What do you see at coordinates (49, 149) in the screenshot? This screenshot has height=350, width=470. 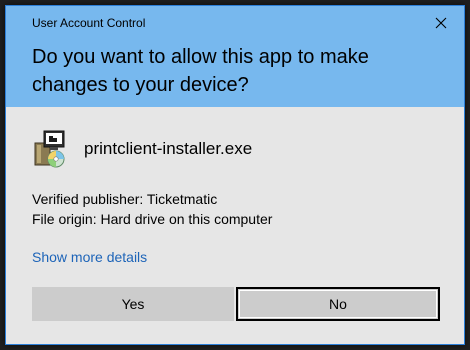 I see `installer-package-icon` at bounding box center [49, 149].